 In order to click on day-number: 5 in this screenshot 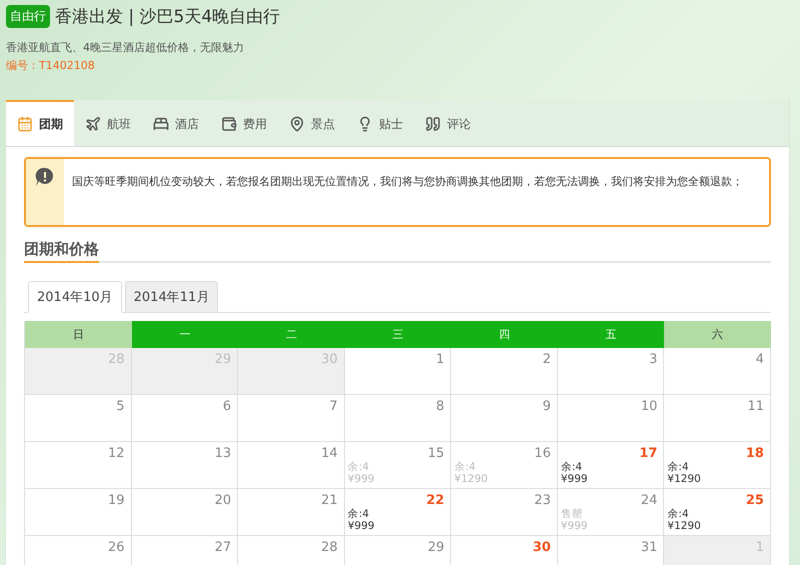, I will do `click(120, 406)`.